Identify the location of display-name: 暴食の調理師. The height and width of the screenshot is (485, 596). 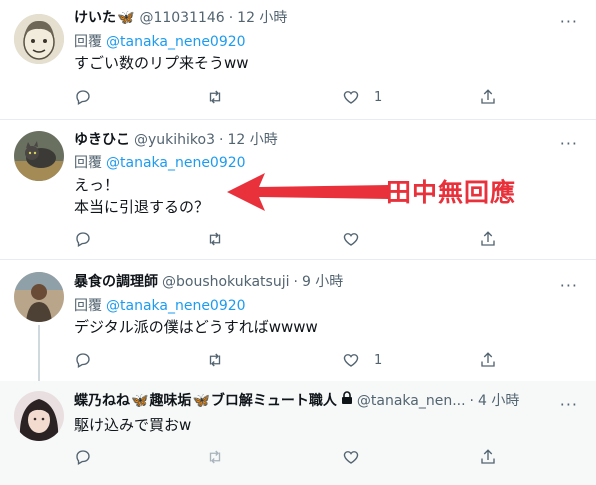
(116, 282).